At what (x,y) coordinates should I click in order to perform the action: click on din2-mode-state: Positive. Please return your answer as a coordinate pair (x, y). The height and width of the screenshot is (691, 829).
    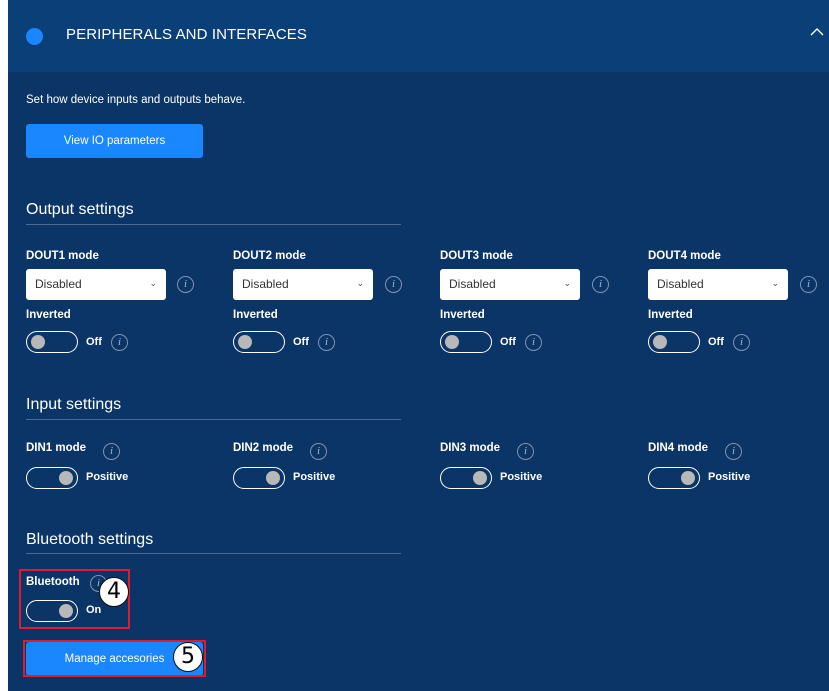
    Looking at the image, I should click on (314, 477).